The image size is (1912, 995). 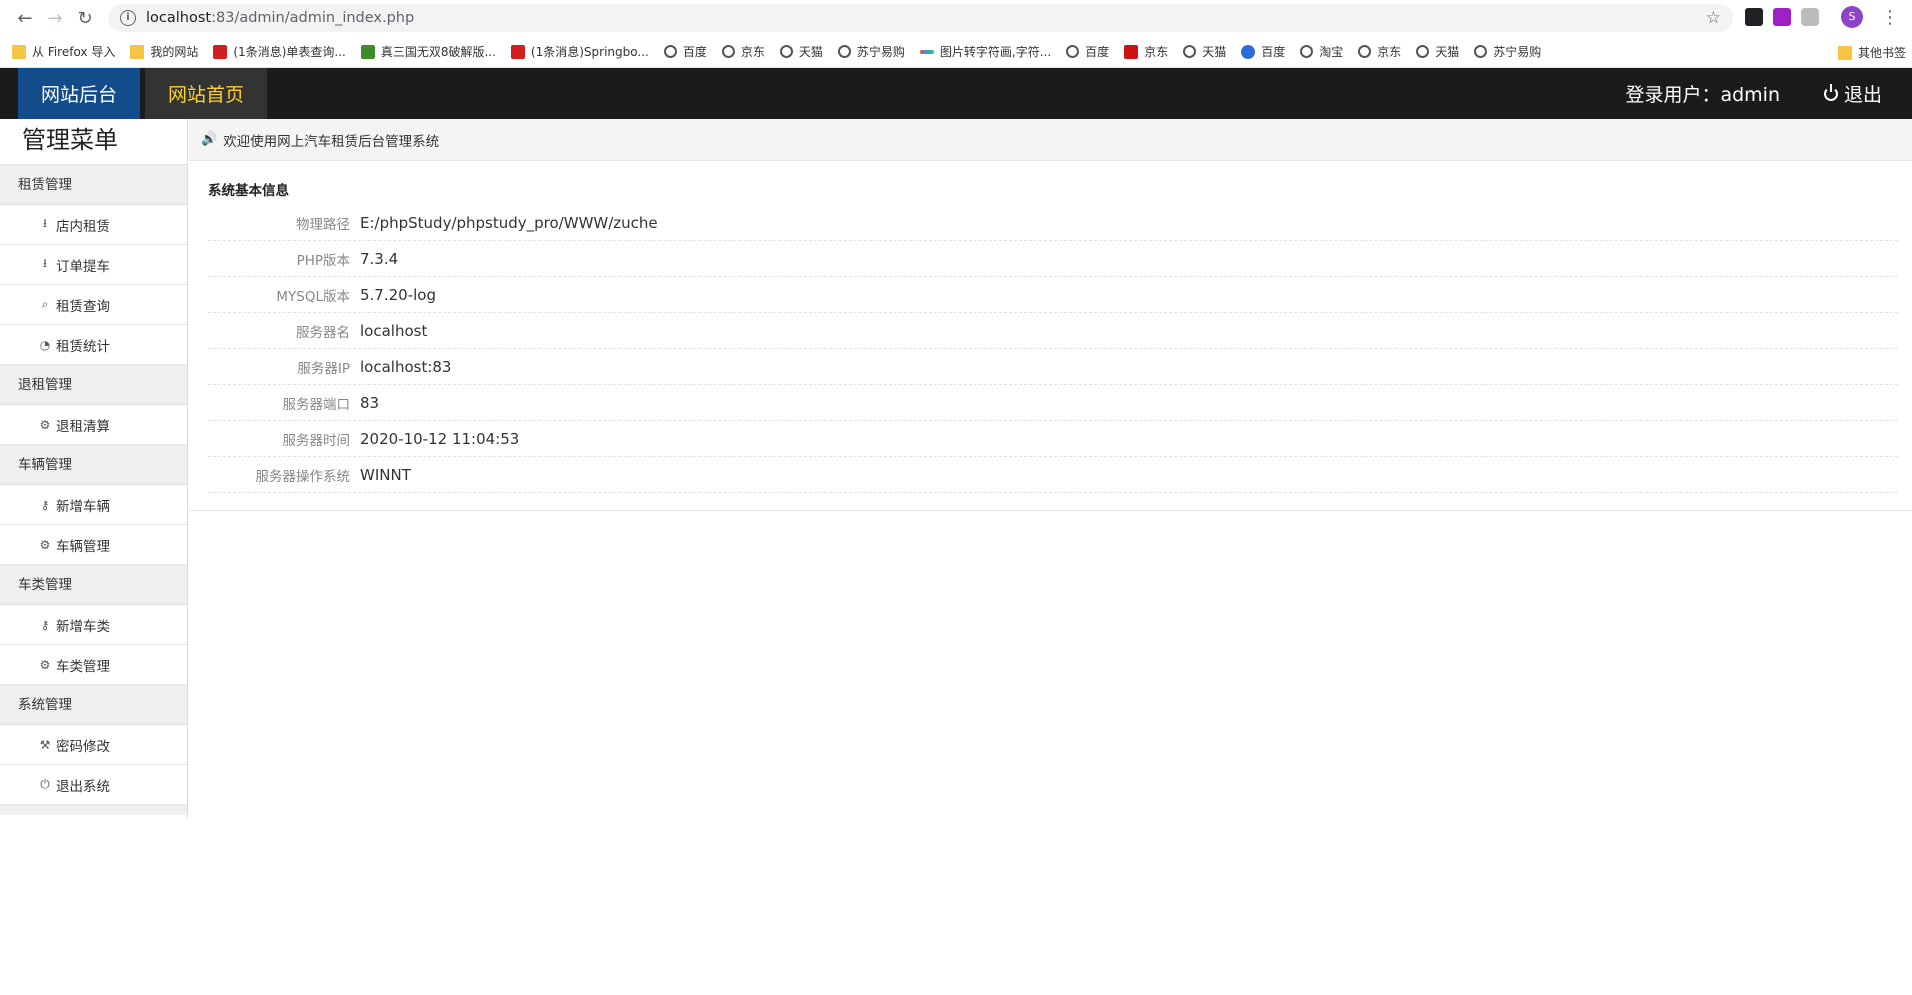 I want to click on sidebar-item-label: 车类管理, so click(x=83, y=666).